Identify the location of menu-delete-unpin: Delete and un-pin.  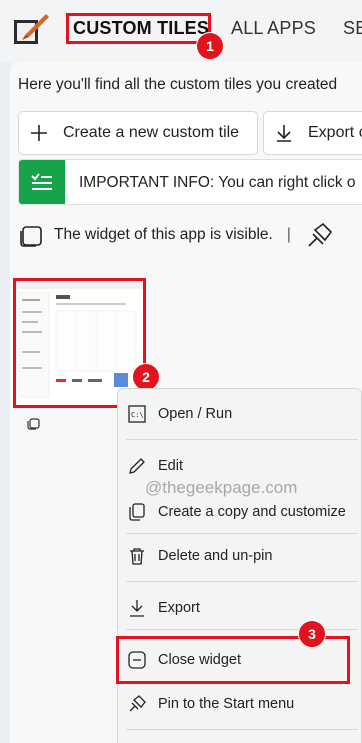
(200, 556).